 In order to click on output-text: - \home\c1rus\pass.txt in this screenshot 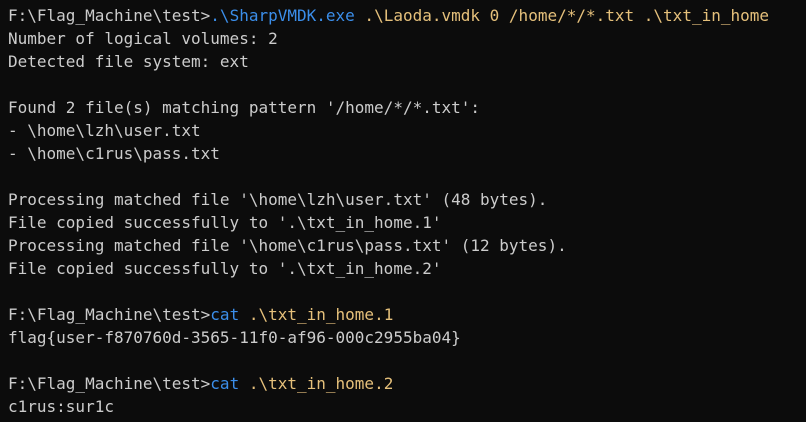, I will do `click(114, 153)`.